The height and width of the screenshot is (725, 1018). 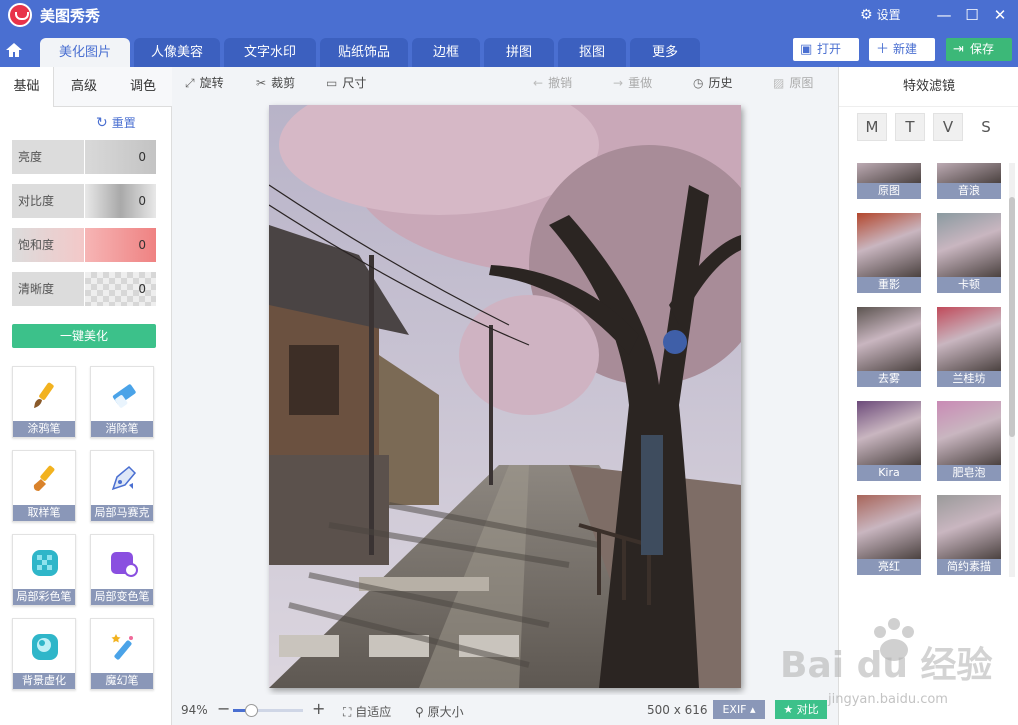 What do you see at coordinates (268, 710) in the screenshot?
I see `zoom-slider-track` at bounding box center [268, 710].